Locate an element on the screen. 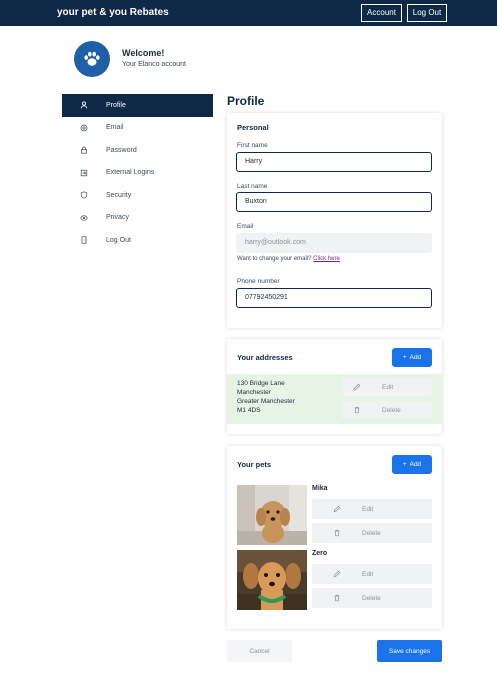  sidebar-item-label: Privacy is located at coordinates (117, 218).